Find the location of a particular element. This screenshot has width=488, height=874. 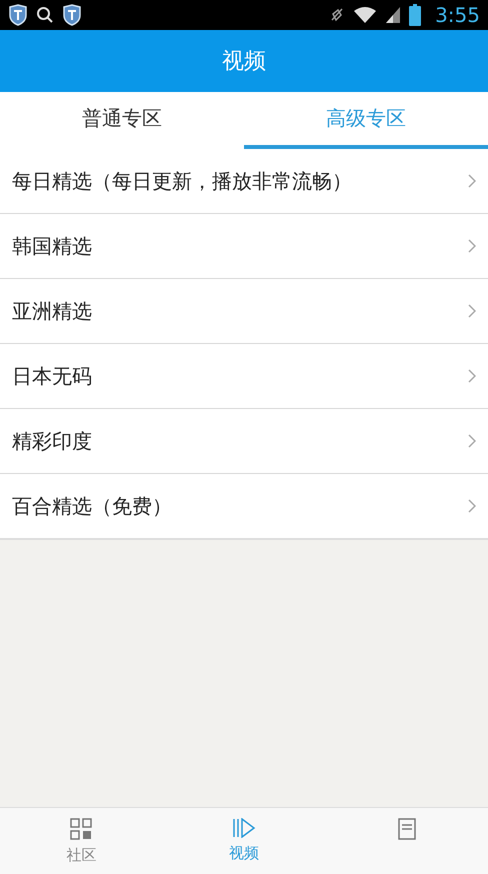

item-label: 韩国精选 is located at coordinates (52, 246).